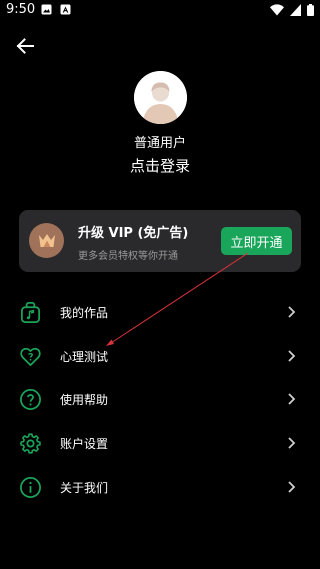 The height and width of the screenshot is (569, 320). I want to click on back-button, so click(25, 46).